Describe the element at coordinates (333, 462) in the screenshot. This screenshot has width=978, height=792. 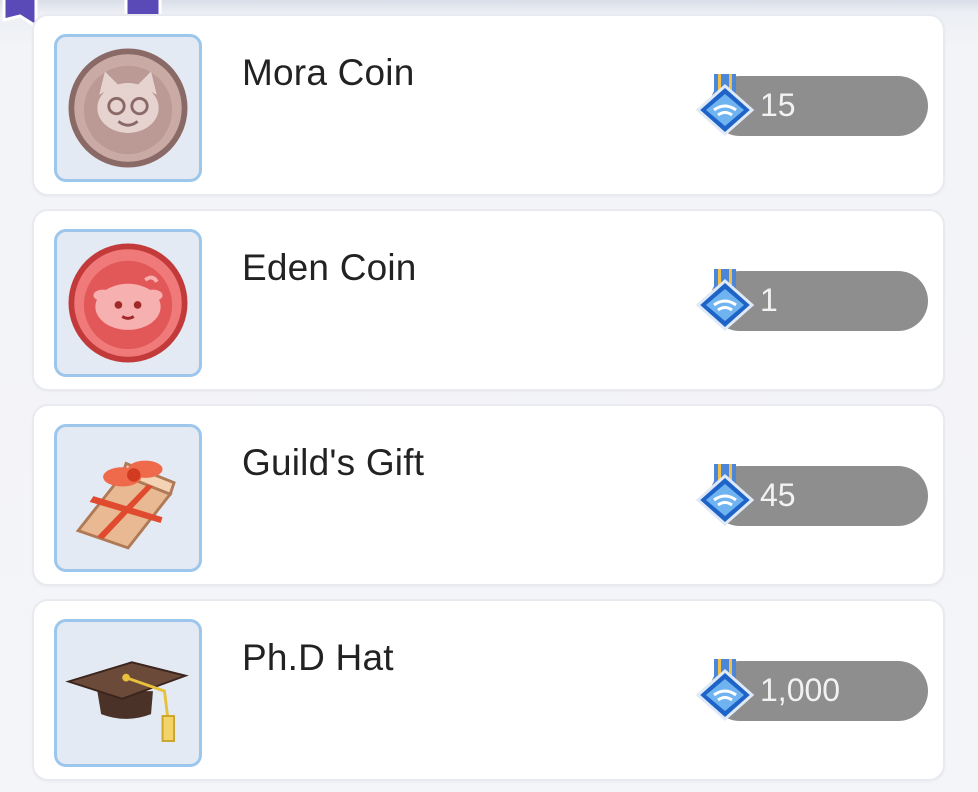
I see `item-name: Guild's Gift` at that location.